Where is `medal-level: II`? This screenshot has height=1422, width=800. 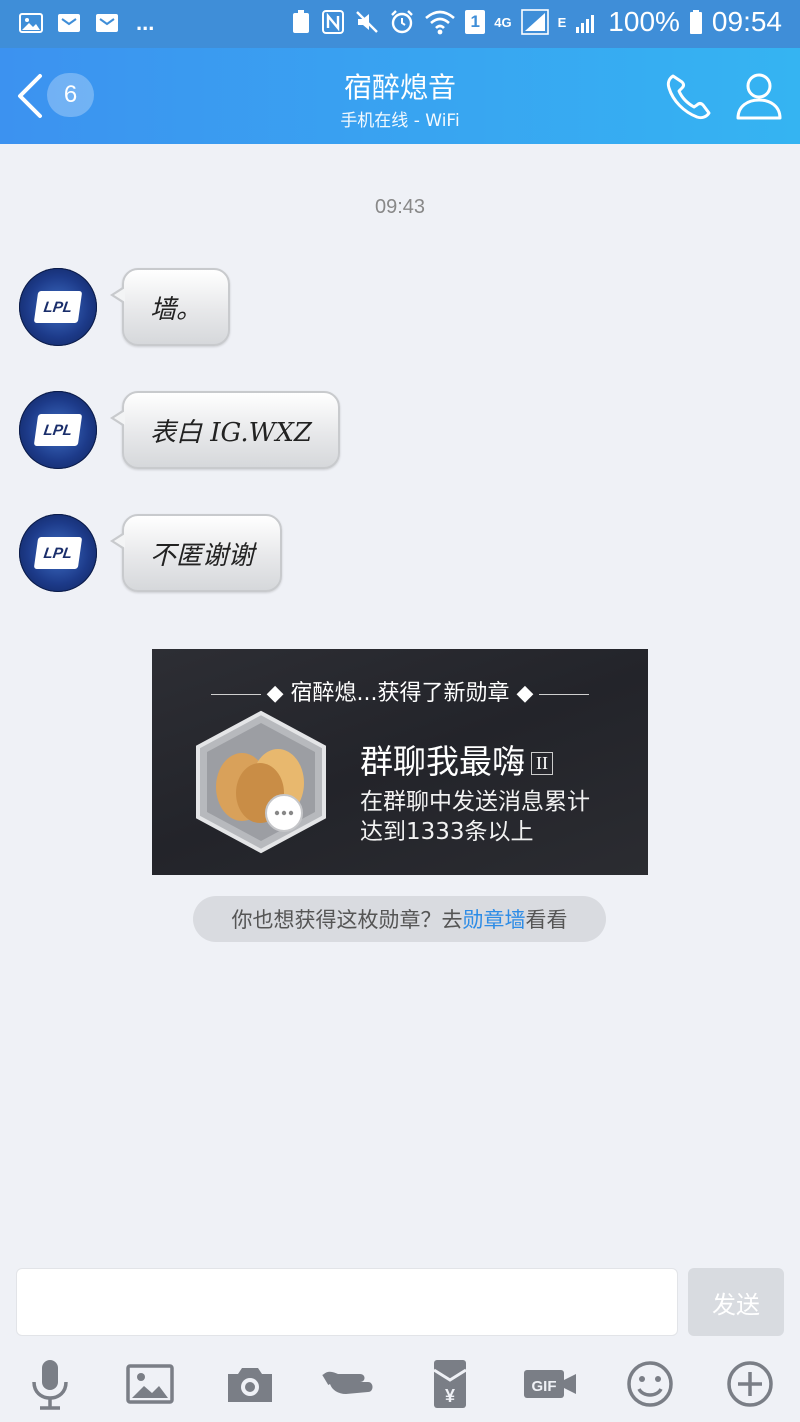
medal-level: II is located at coordinates (542, 763).